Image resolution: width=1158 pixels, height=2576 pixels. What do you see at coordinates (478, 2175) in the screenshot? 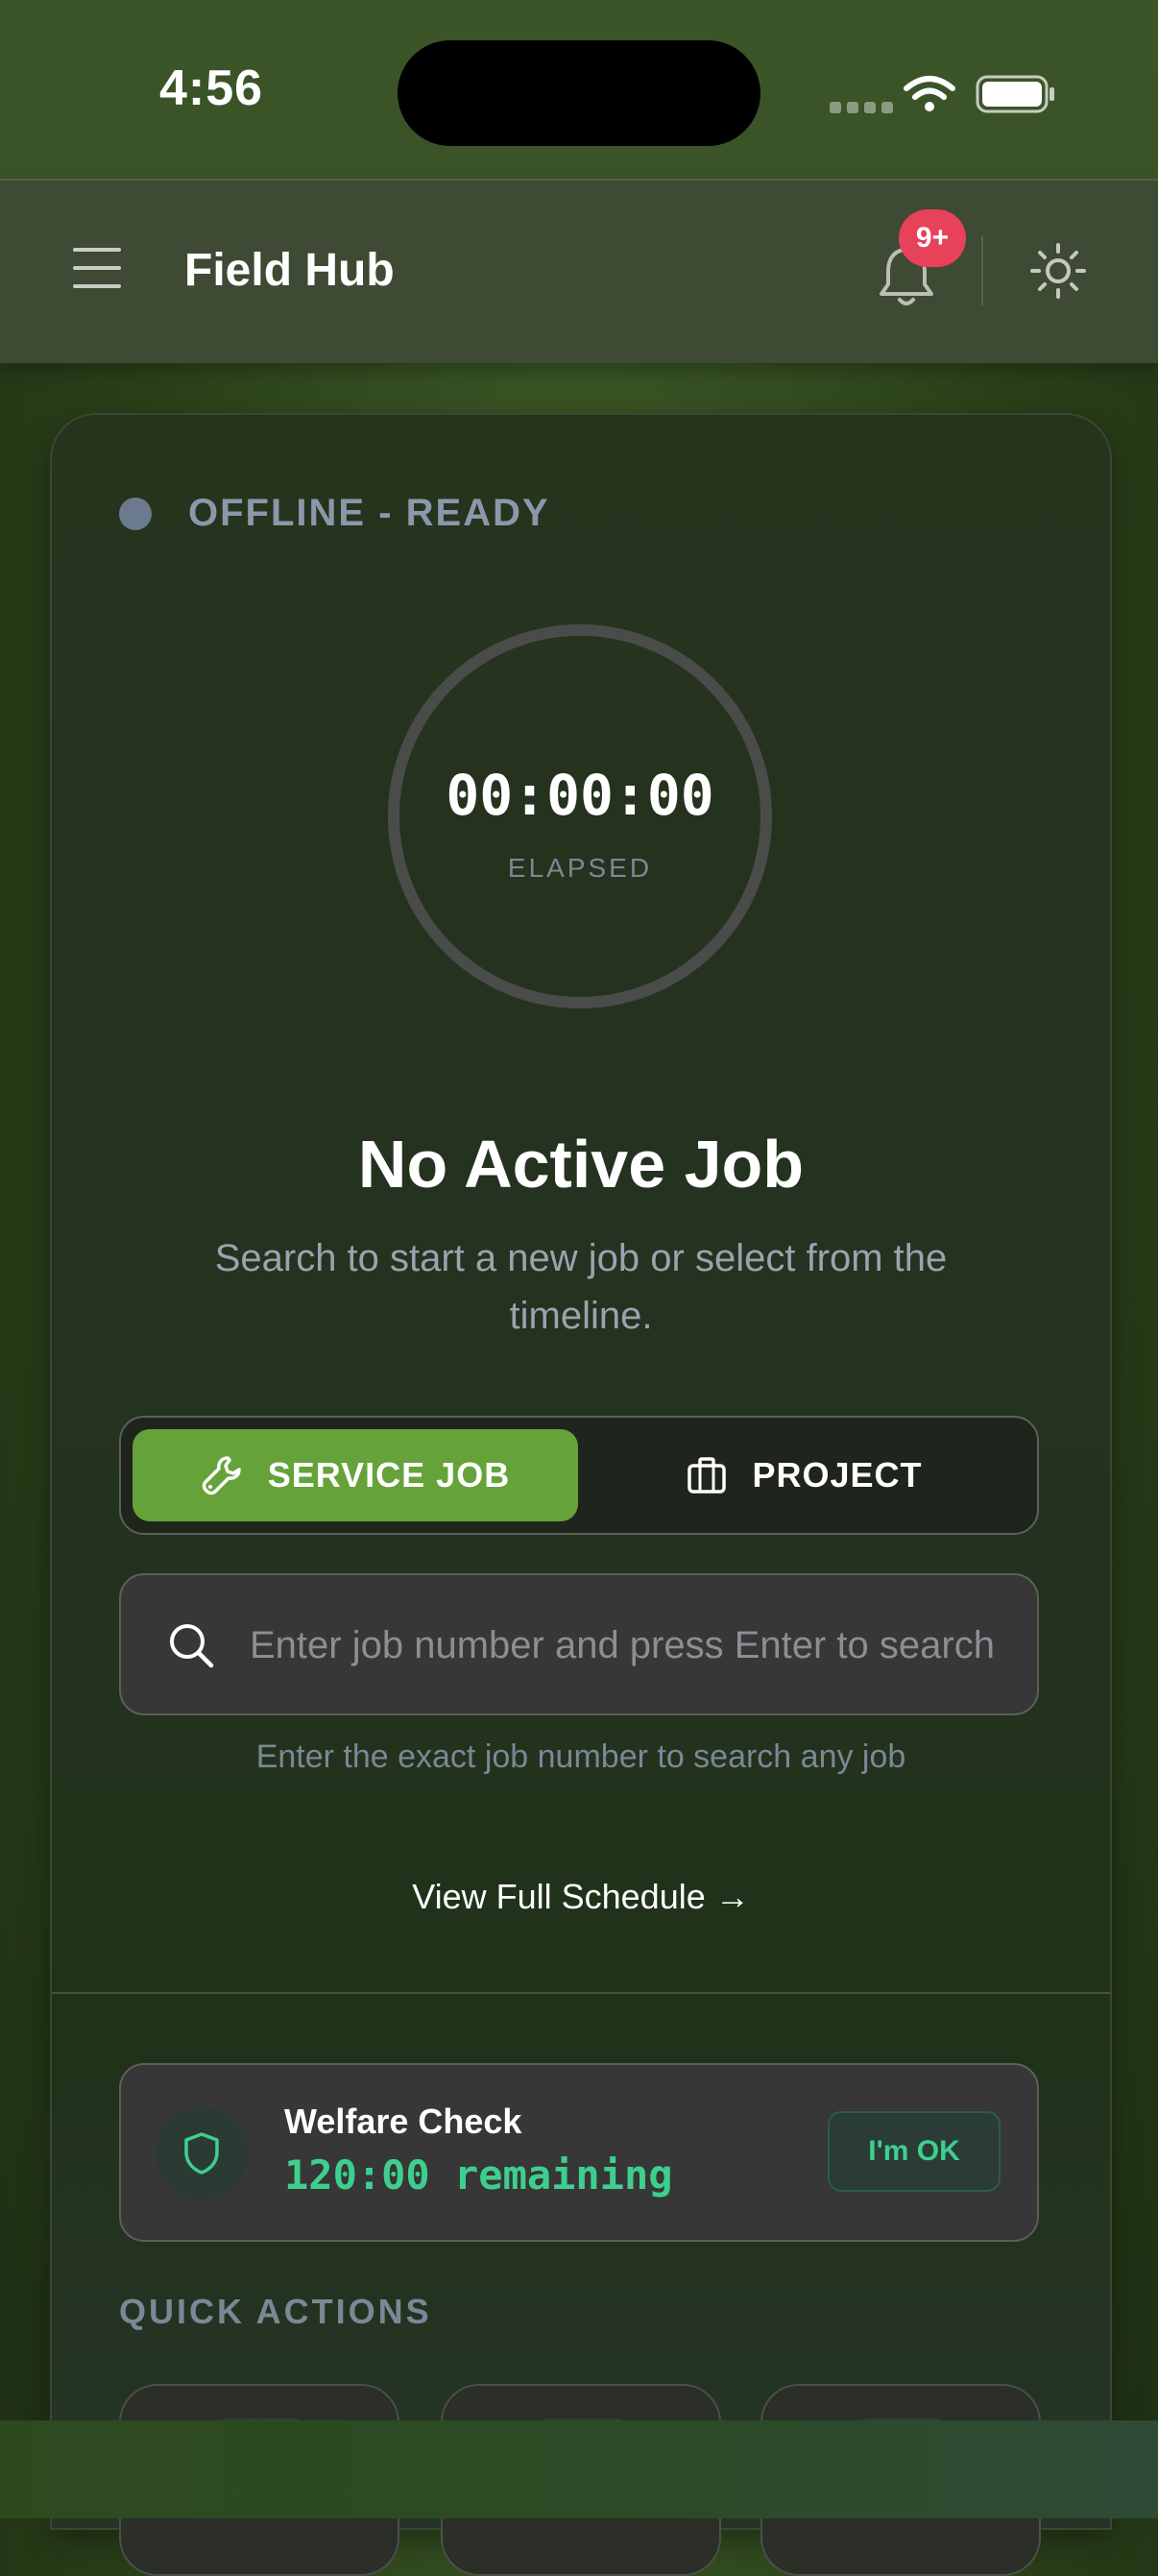
I see `welfare-remaining: 120:00 remaining` at bounding box center [478, 2175].